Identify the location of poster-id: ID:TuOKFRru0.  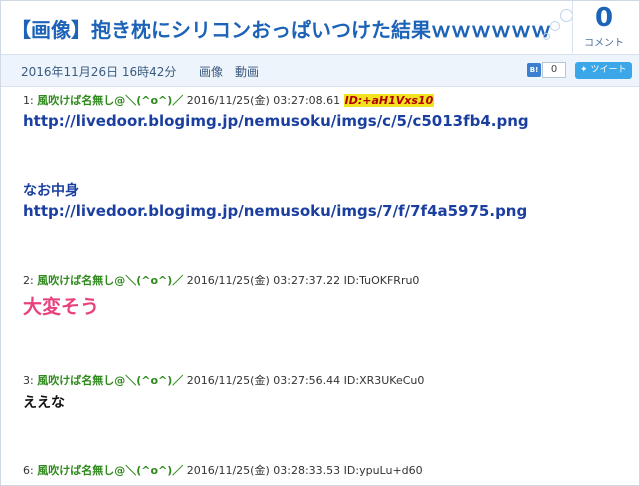
(381, 280).